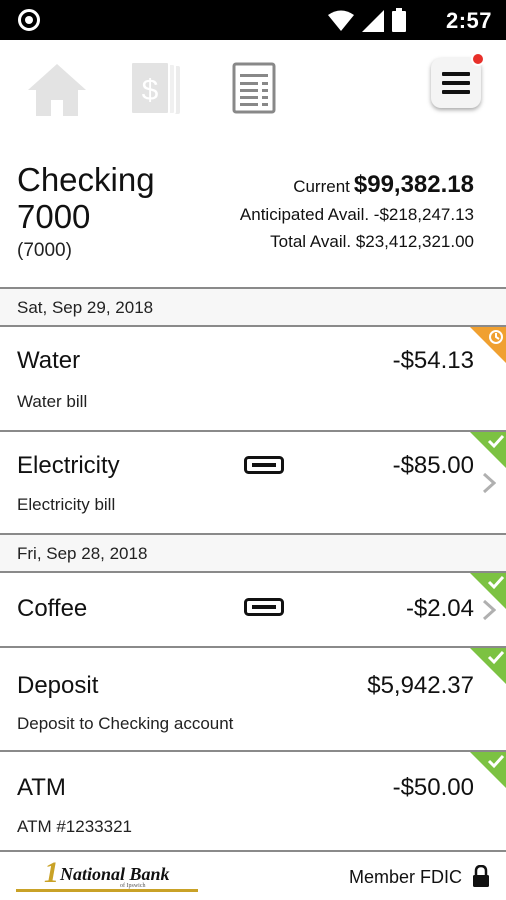 The height and width of the screenshot is (900, 506). Describe the element at coordinates (68, 465) in the screenshot. I see `transaction-title: Electricity` at that location.